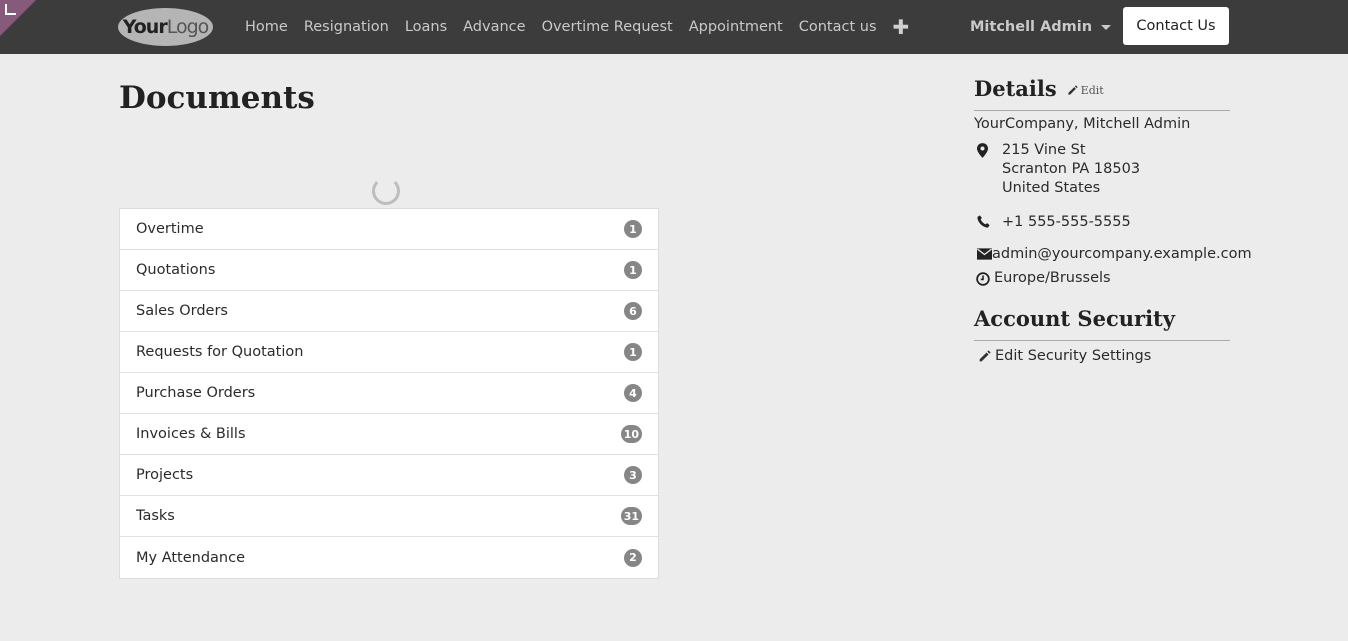 This screenshot has height=641, width=1348. I want to click on address-line-3: United States, so click(1051, 188).